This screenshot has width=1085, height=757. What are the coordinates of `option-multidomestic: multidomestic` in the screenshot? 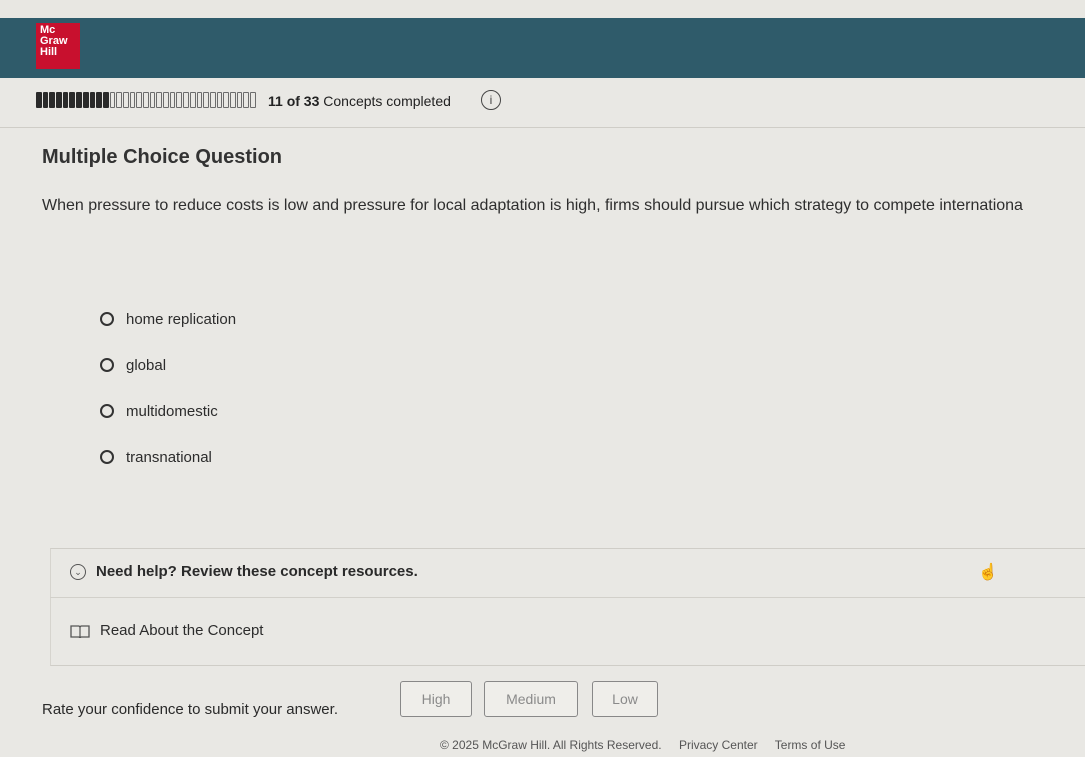 It's located at (159, 411).